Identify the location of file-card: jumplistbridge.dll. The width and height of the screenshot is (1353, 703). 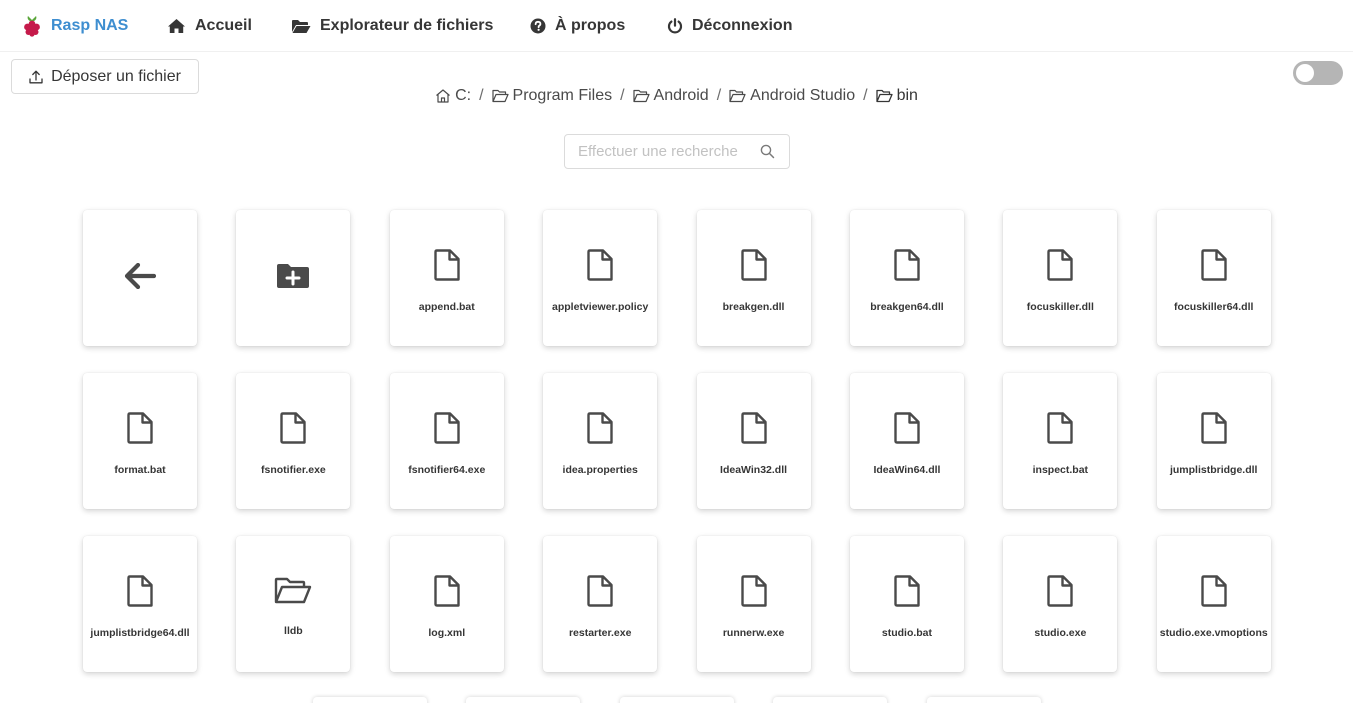
(1213, 441).